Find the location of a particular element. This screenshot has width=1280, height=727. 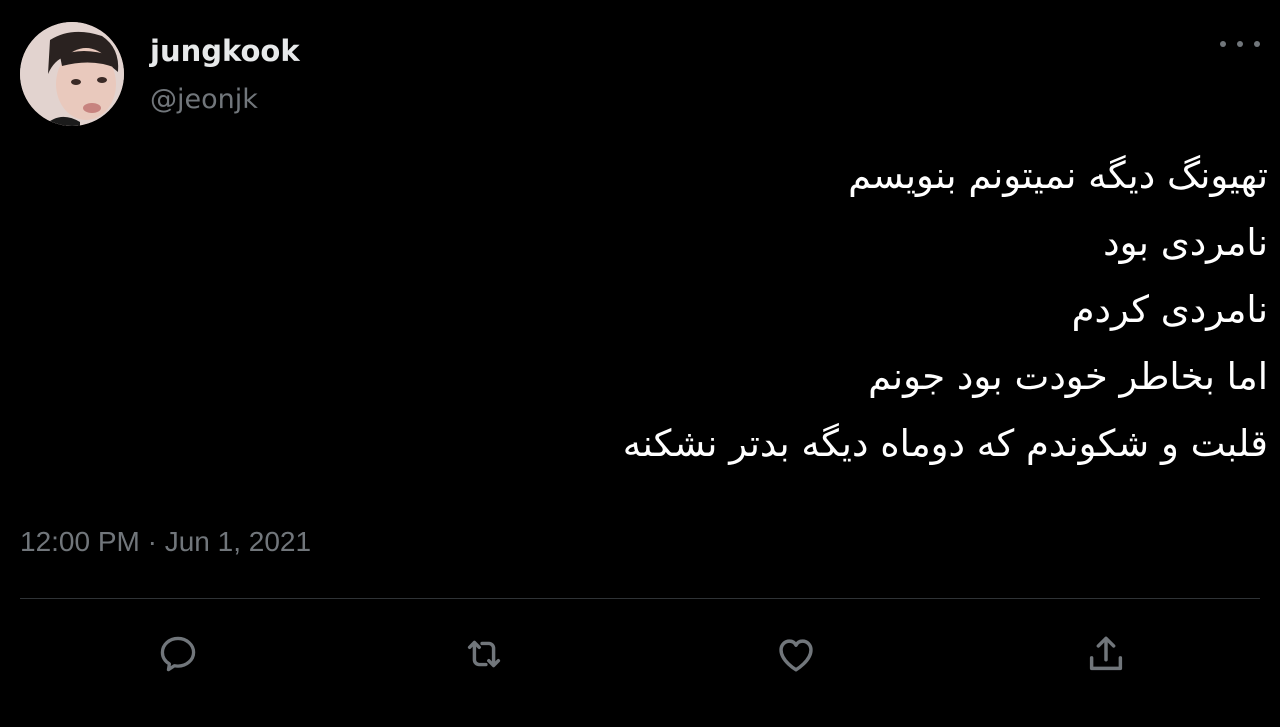

heart-icon is located at coordinates (796, 655).